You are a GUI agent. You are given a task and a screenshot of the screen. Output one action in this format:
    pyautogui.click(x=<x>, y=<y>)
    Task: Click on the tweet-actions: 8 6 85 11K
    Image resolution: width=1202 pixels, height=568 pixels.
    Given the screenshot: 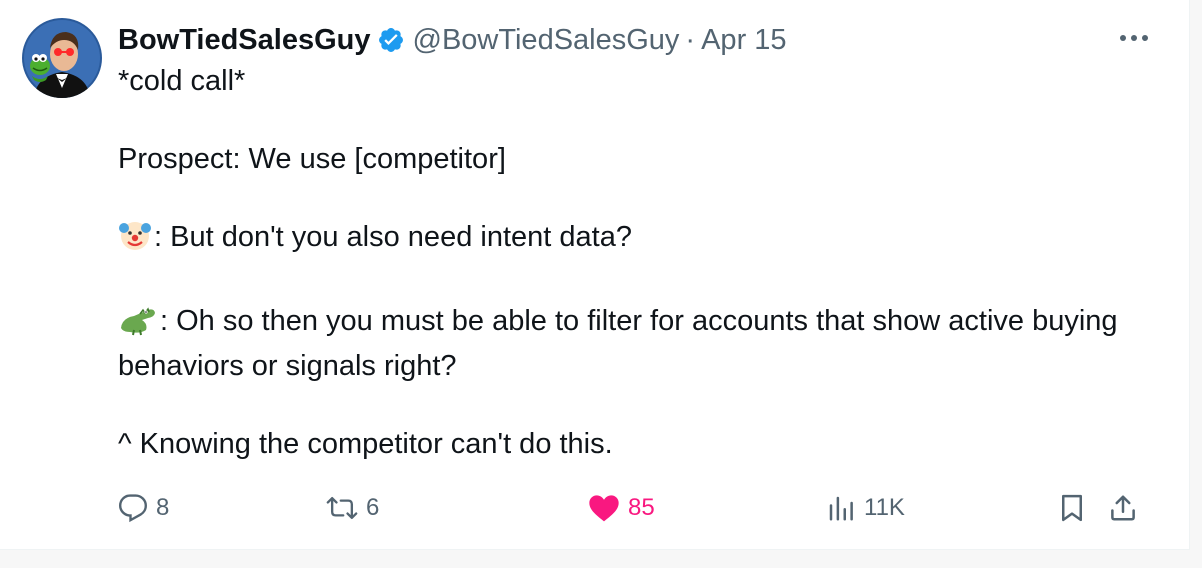 What is the action you would take?
    pyautogui.click(x=638, y=508)
    